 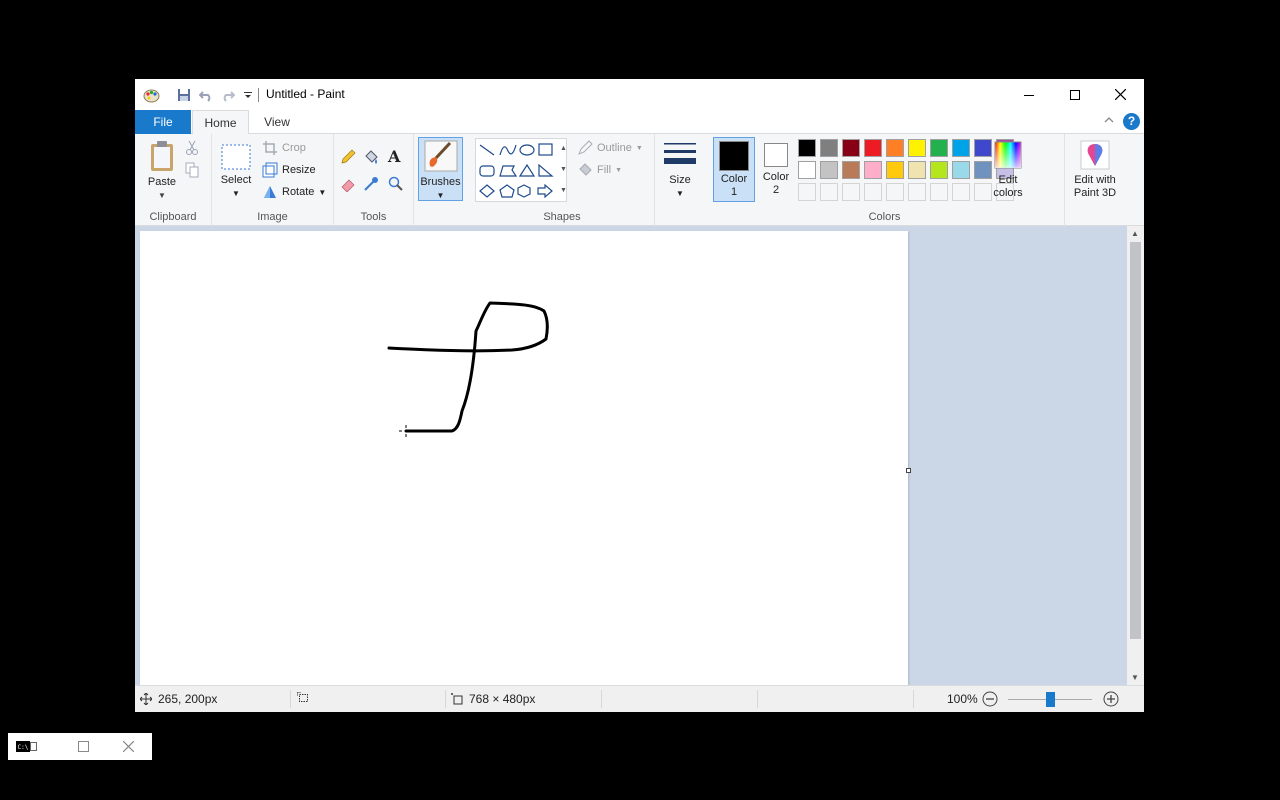 What do you see at coordinates (1120, 94) in the screenshot?
I see `close-button` at bounding box center [1120, 94].